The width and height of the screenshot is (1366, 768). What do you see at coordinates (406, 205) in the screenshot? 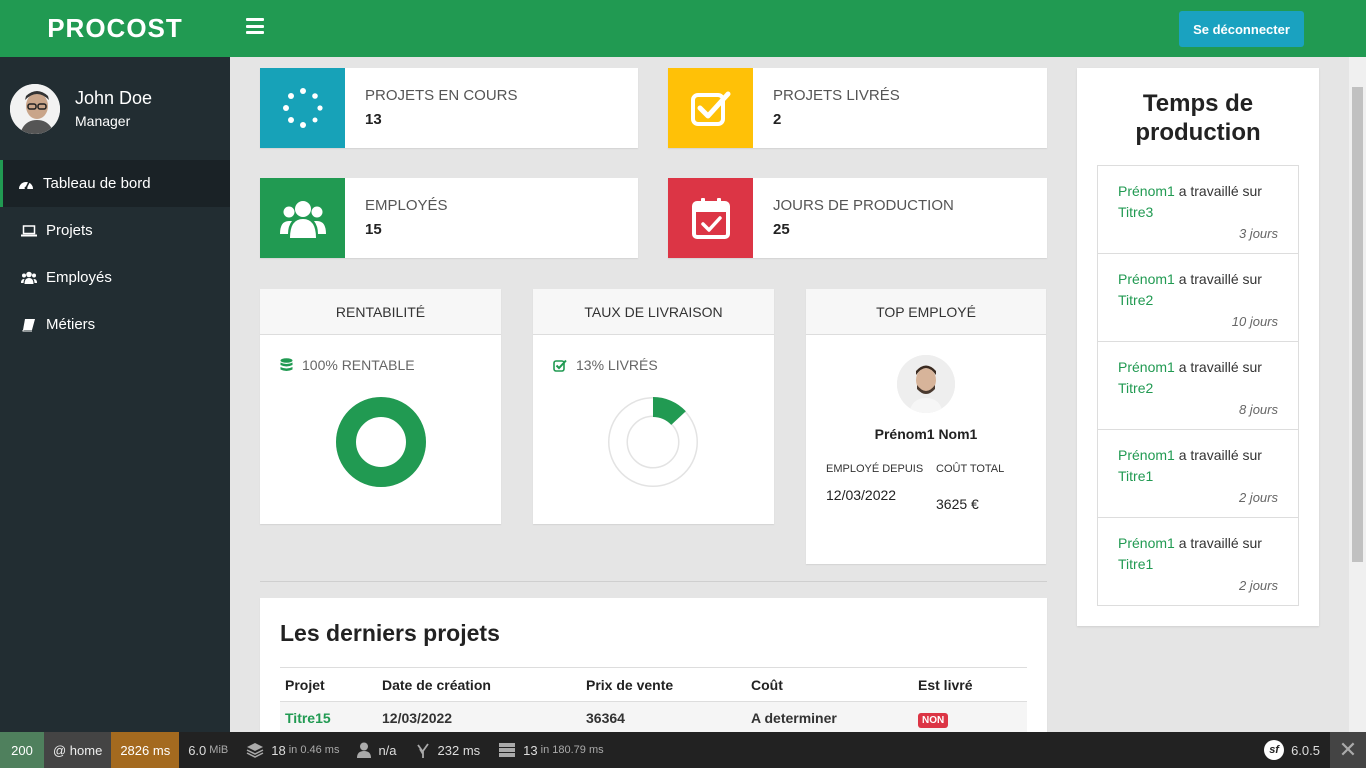
I see `info-label: EMPLOYÉS` at bounding box center [406, 205].